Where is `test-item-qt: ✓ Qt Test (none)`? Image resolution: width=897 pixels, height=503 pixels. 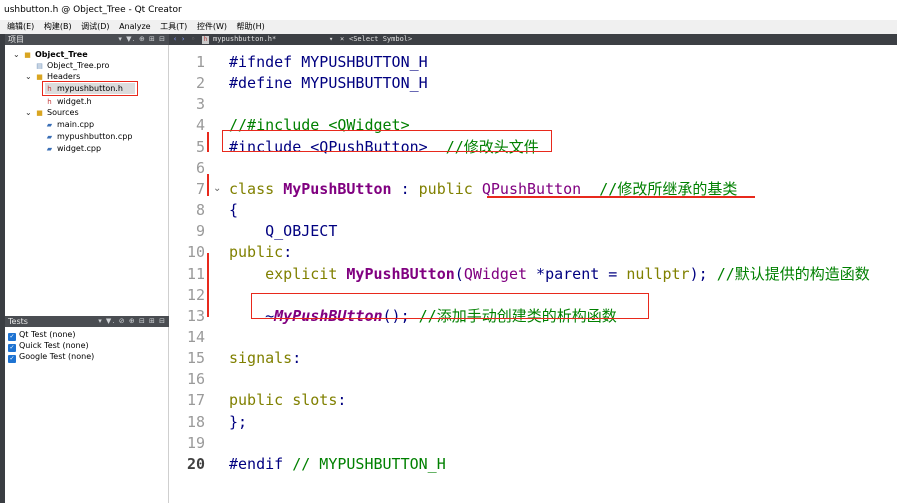
test-item-qt: ✓ Qt Test (none) is located at coordinates (42, 335).